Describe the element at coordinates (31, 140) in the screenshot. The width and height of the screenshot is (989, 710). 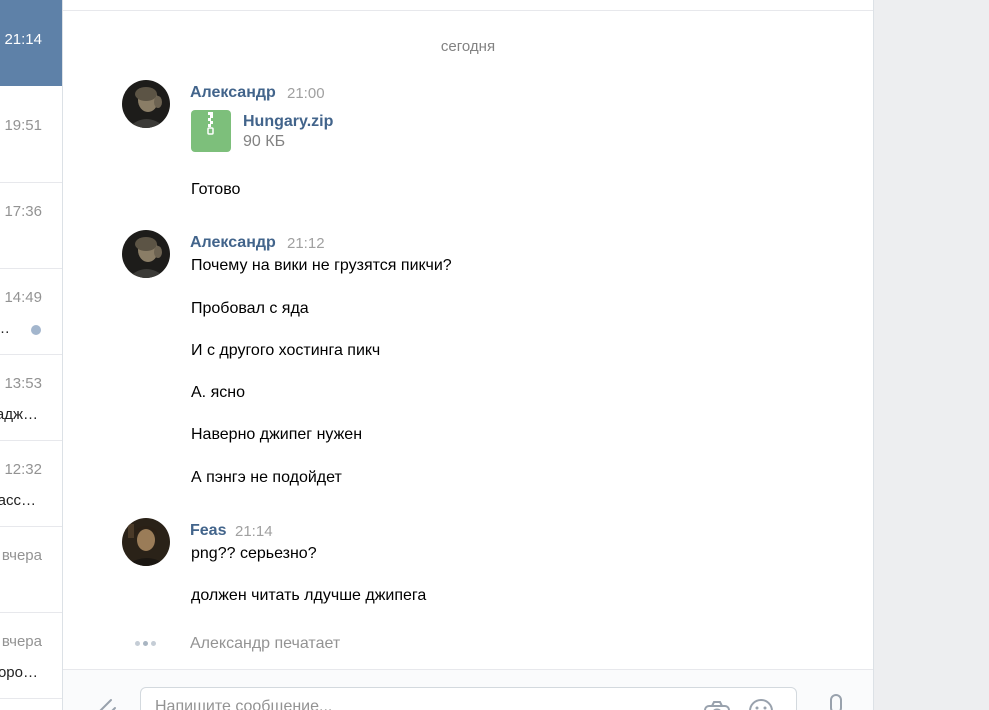
I see `dialog-item: 19:51` at that location.